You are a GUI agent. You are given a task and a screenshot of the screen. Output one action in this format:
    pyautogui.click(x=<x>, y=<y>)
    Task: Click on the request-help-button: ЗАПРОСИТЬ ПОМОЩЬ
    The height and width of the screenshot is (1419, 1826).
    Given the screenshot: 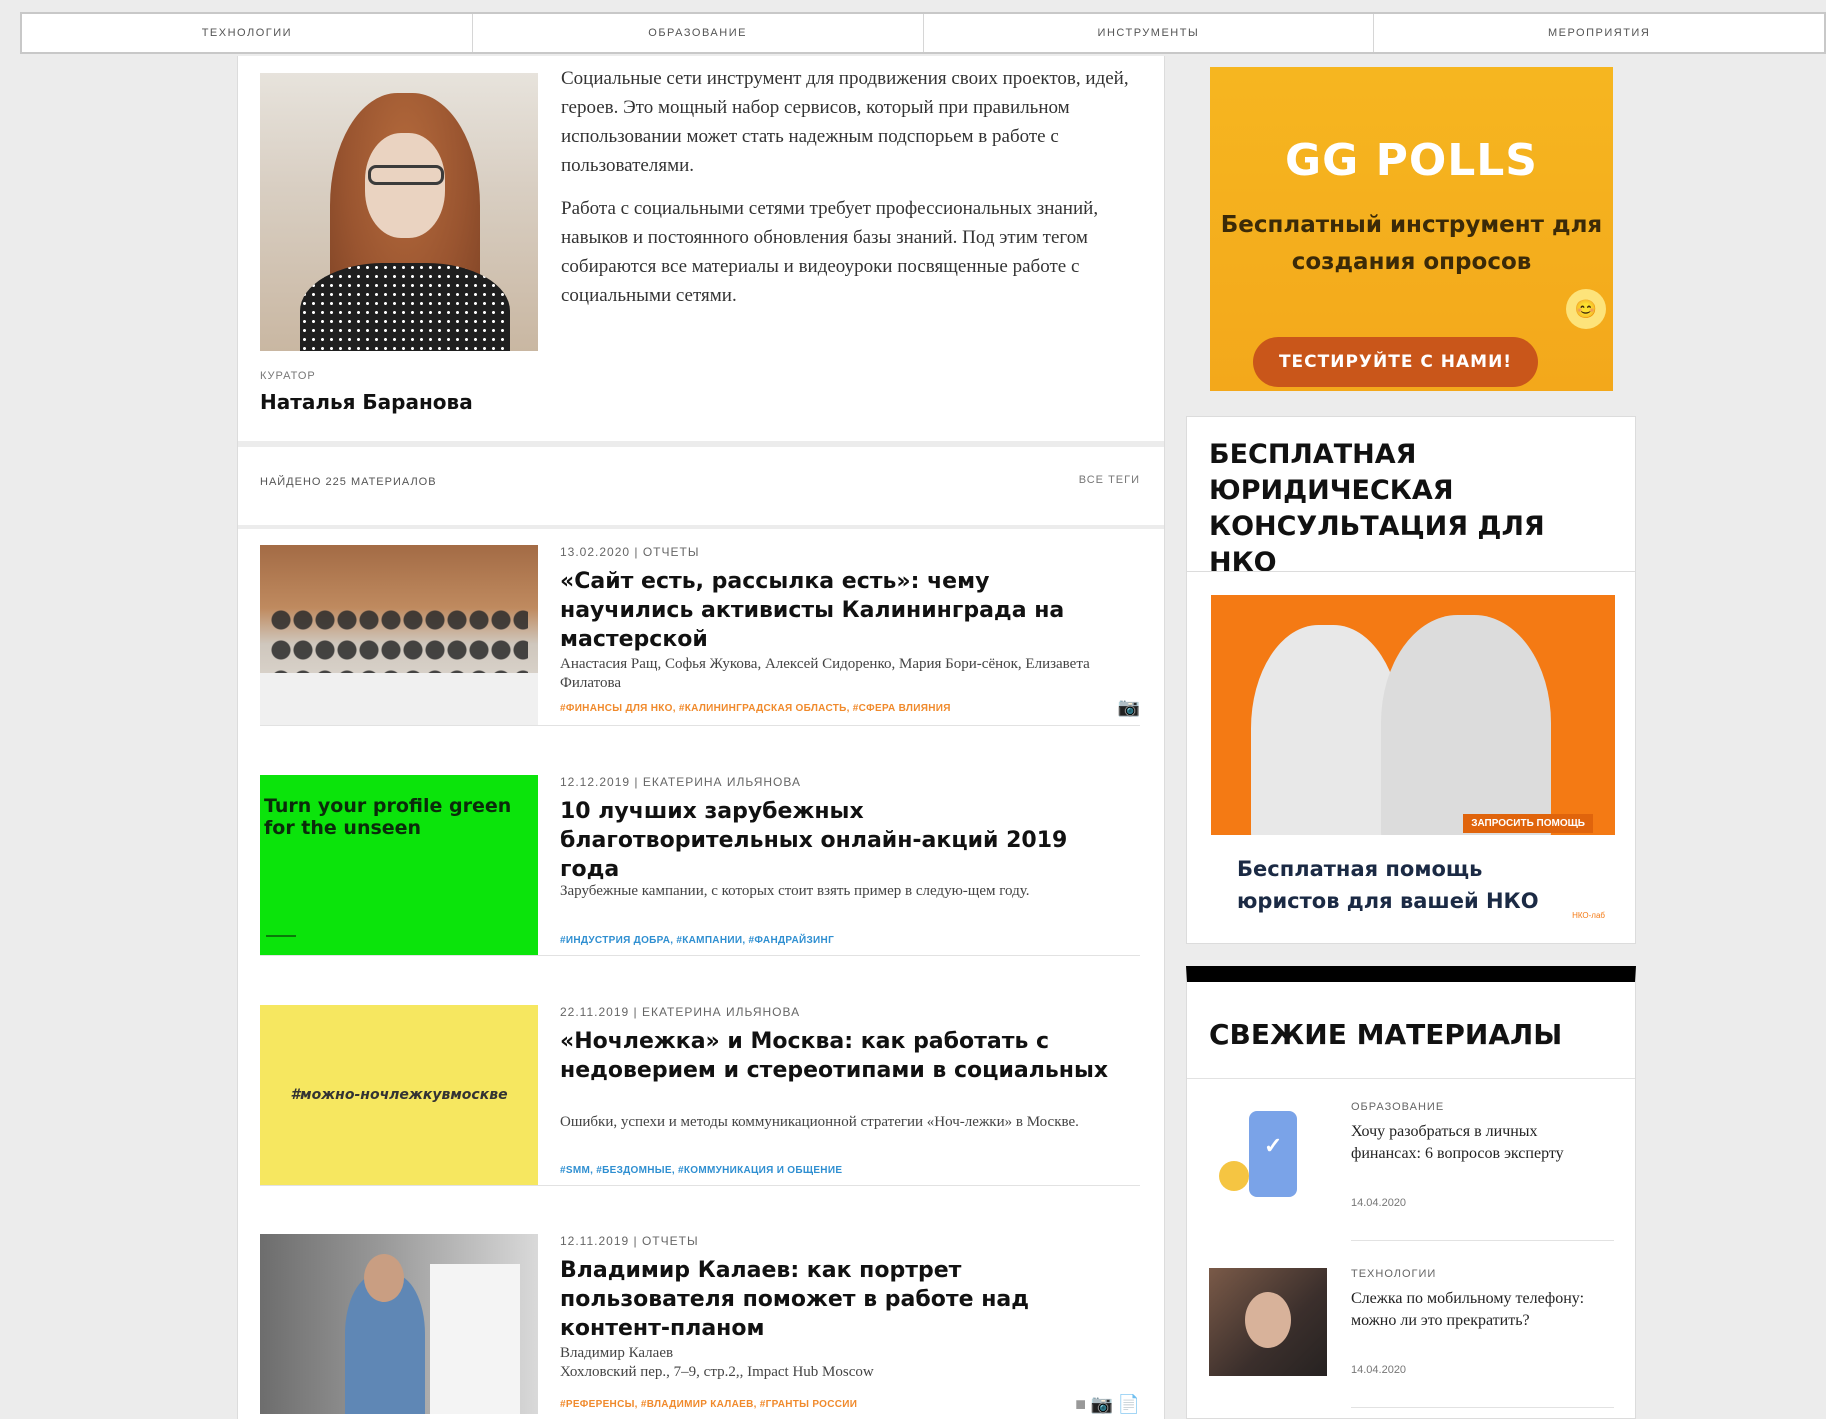 What is the action you would take?
    pyautogui.click(x=1528, y=823)
    